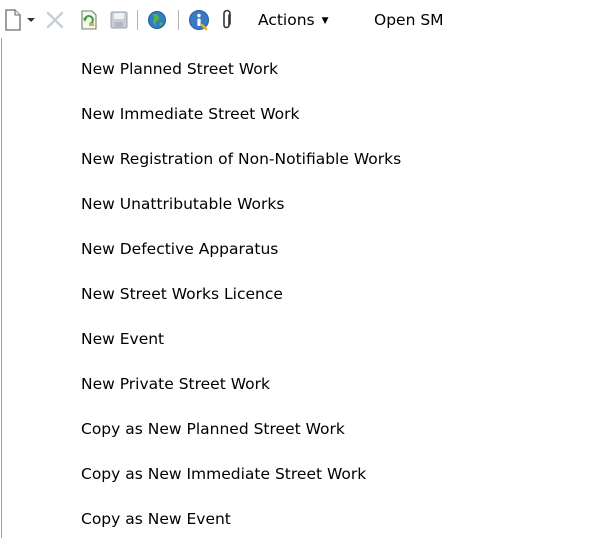  I want to click on save-button, so click(119, 20).